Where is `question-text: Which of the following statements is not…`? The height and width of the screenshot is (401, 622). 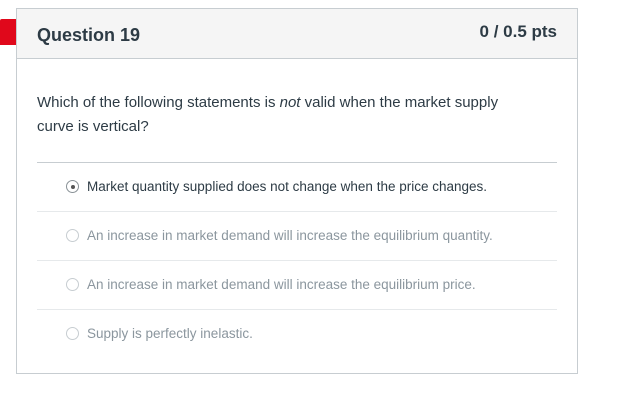
question-text: Which of the following statements is not… is located at coordinates (287, 115).